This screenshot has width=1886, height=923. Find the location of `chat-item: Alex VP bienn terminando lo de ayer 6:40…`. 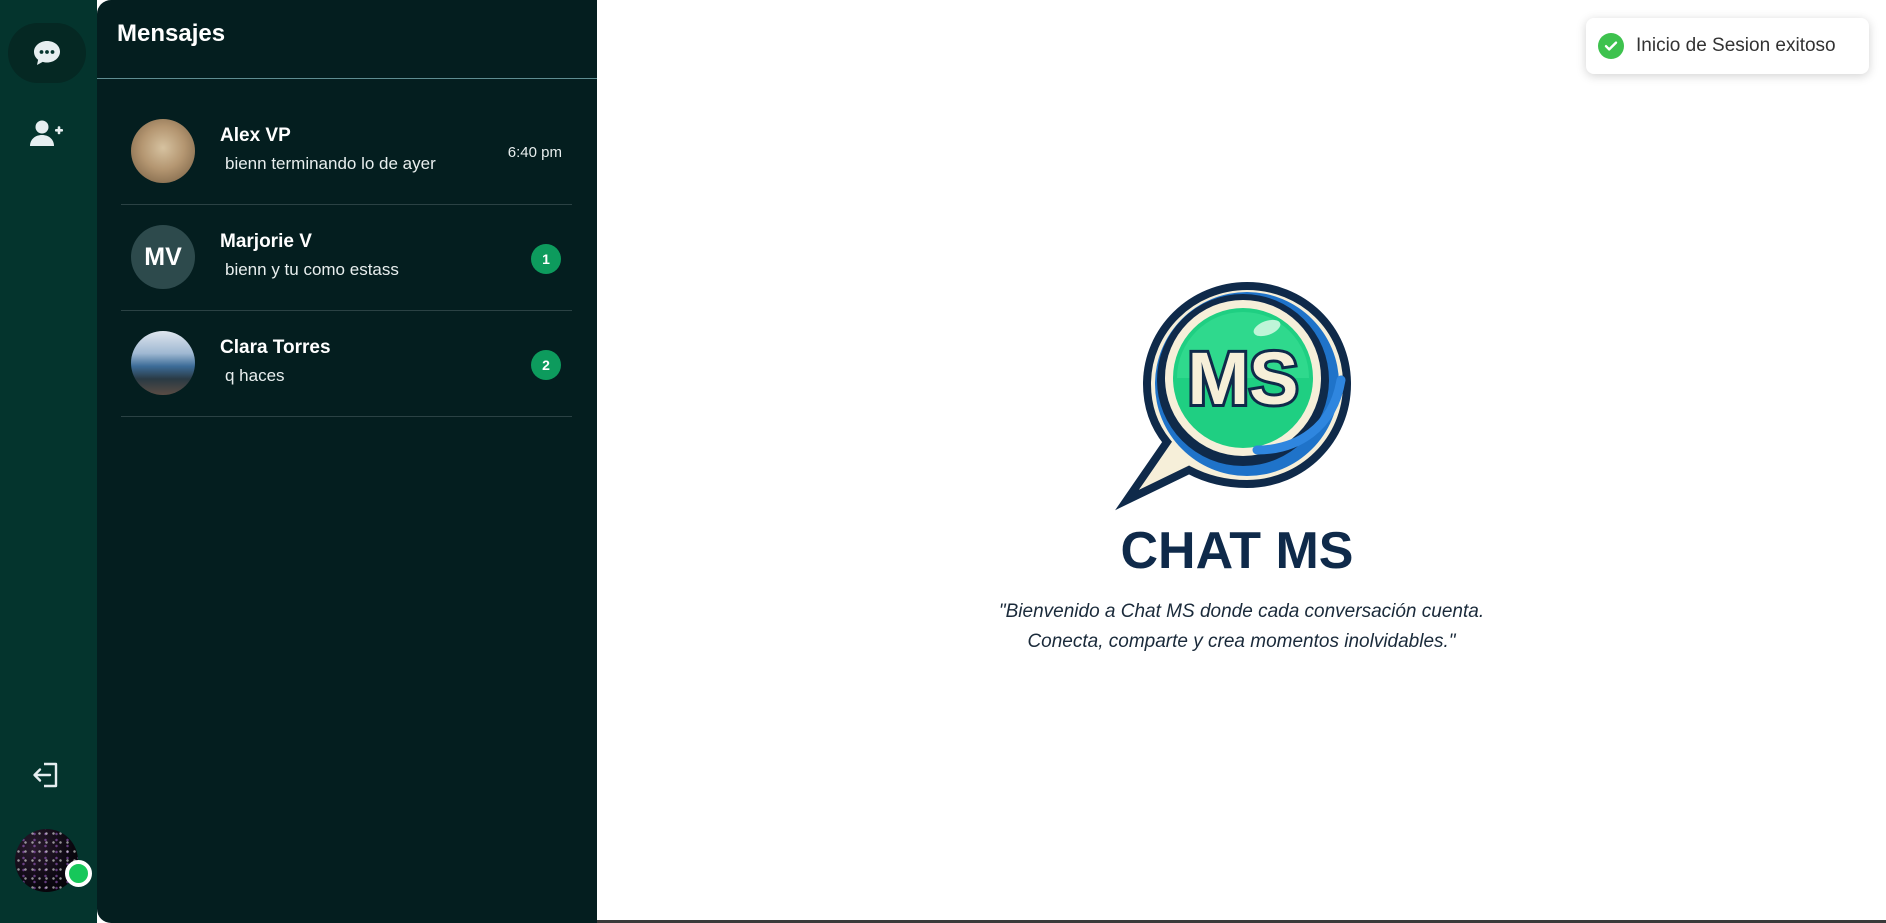

chat-item: Alex VP bienn terminando lo de ayer 6:40… is located at coordinates (346, 152).